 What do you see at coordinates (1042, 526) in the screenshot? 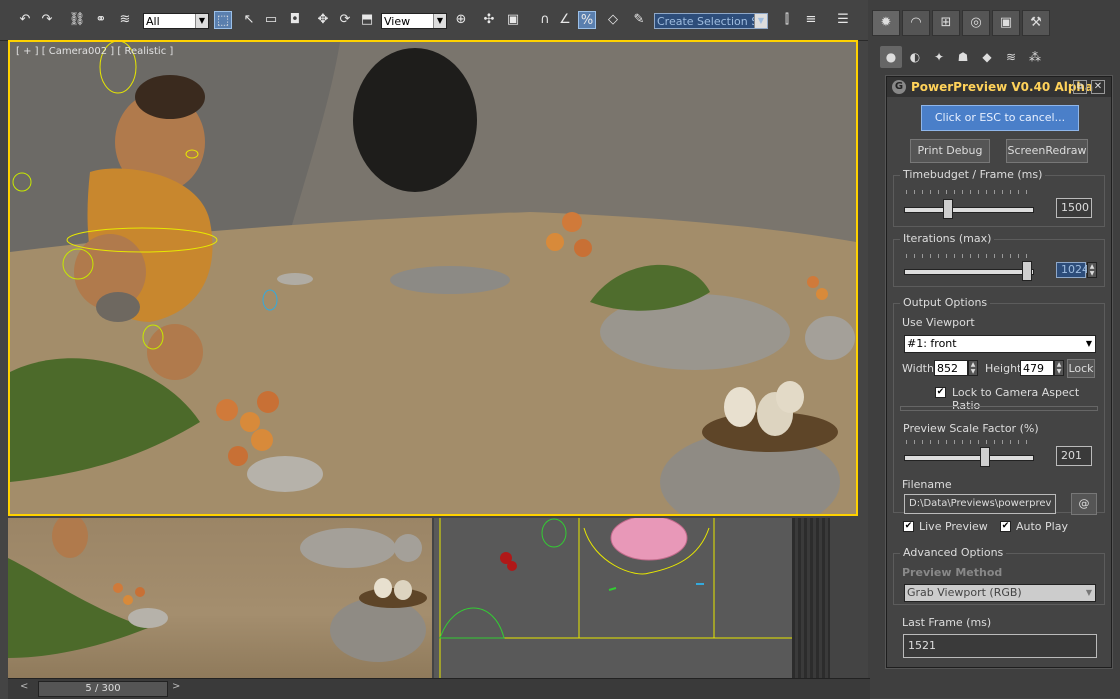
I see `auto-play-label: Auto Play` at bounding box center [1042, 526].